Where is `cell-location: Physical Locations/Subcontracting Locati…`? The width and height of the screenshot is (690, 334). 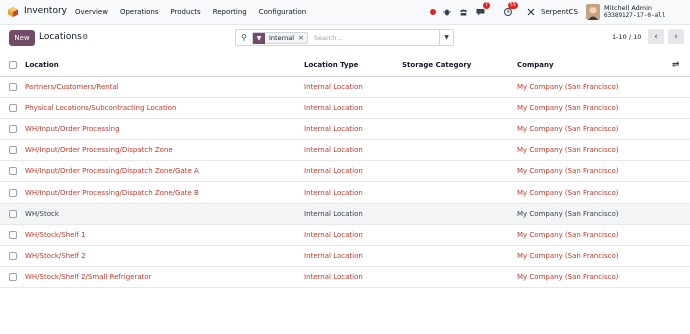
cell-location: Physical Locations/Subcontracting Locati… is located at coordinates (164, 108).